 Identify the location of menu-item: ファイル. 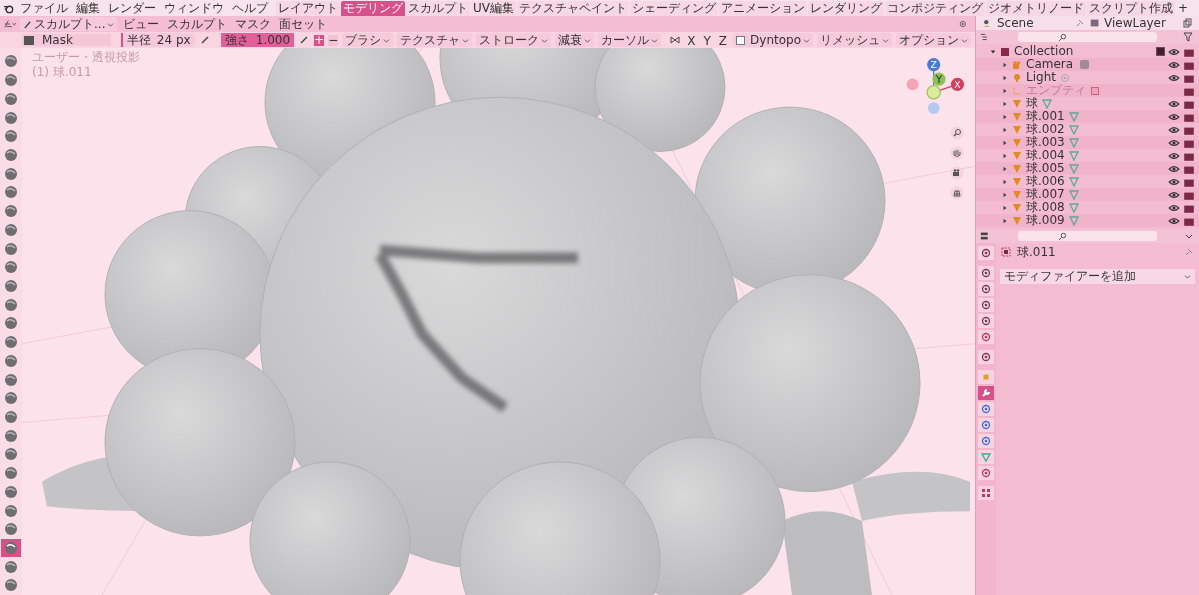
(44, 8).